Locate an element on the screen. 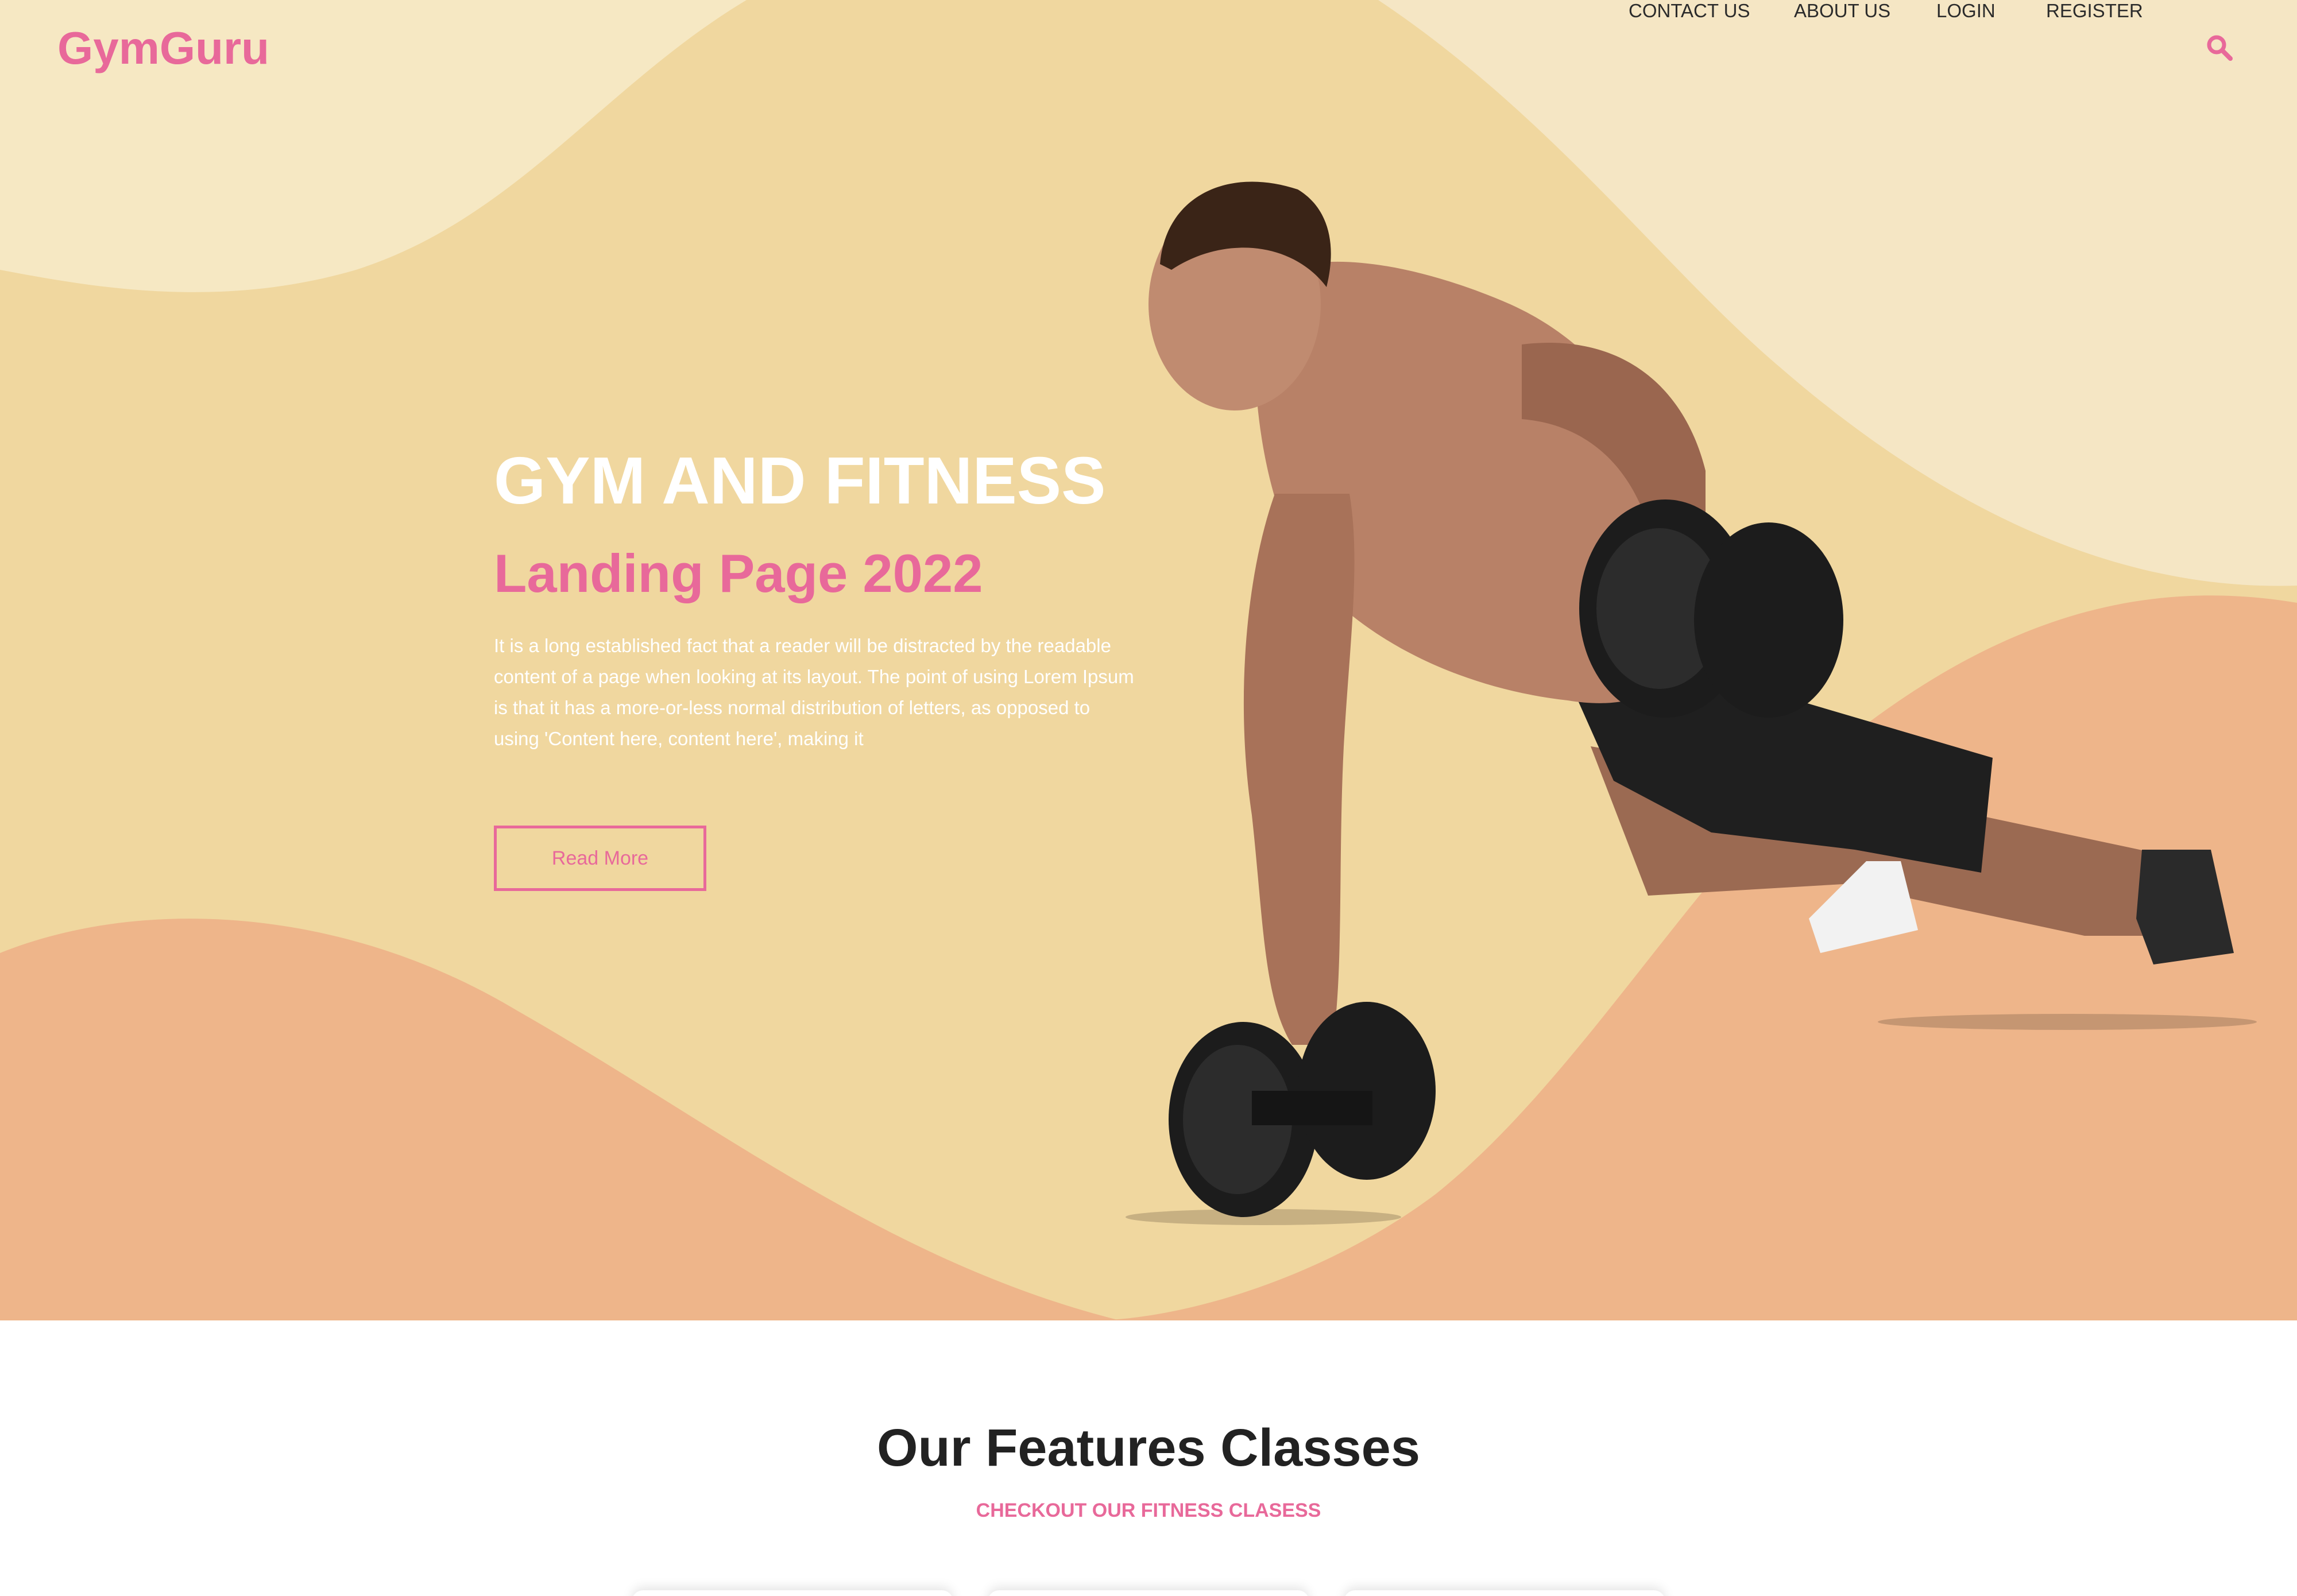 The image size is (2297, 1596). nav-login: LOGIN is located at coordinates (1966, 11).